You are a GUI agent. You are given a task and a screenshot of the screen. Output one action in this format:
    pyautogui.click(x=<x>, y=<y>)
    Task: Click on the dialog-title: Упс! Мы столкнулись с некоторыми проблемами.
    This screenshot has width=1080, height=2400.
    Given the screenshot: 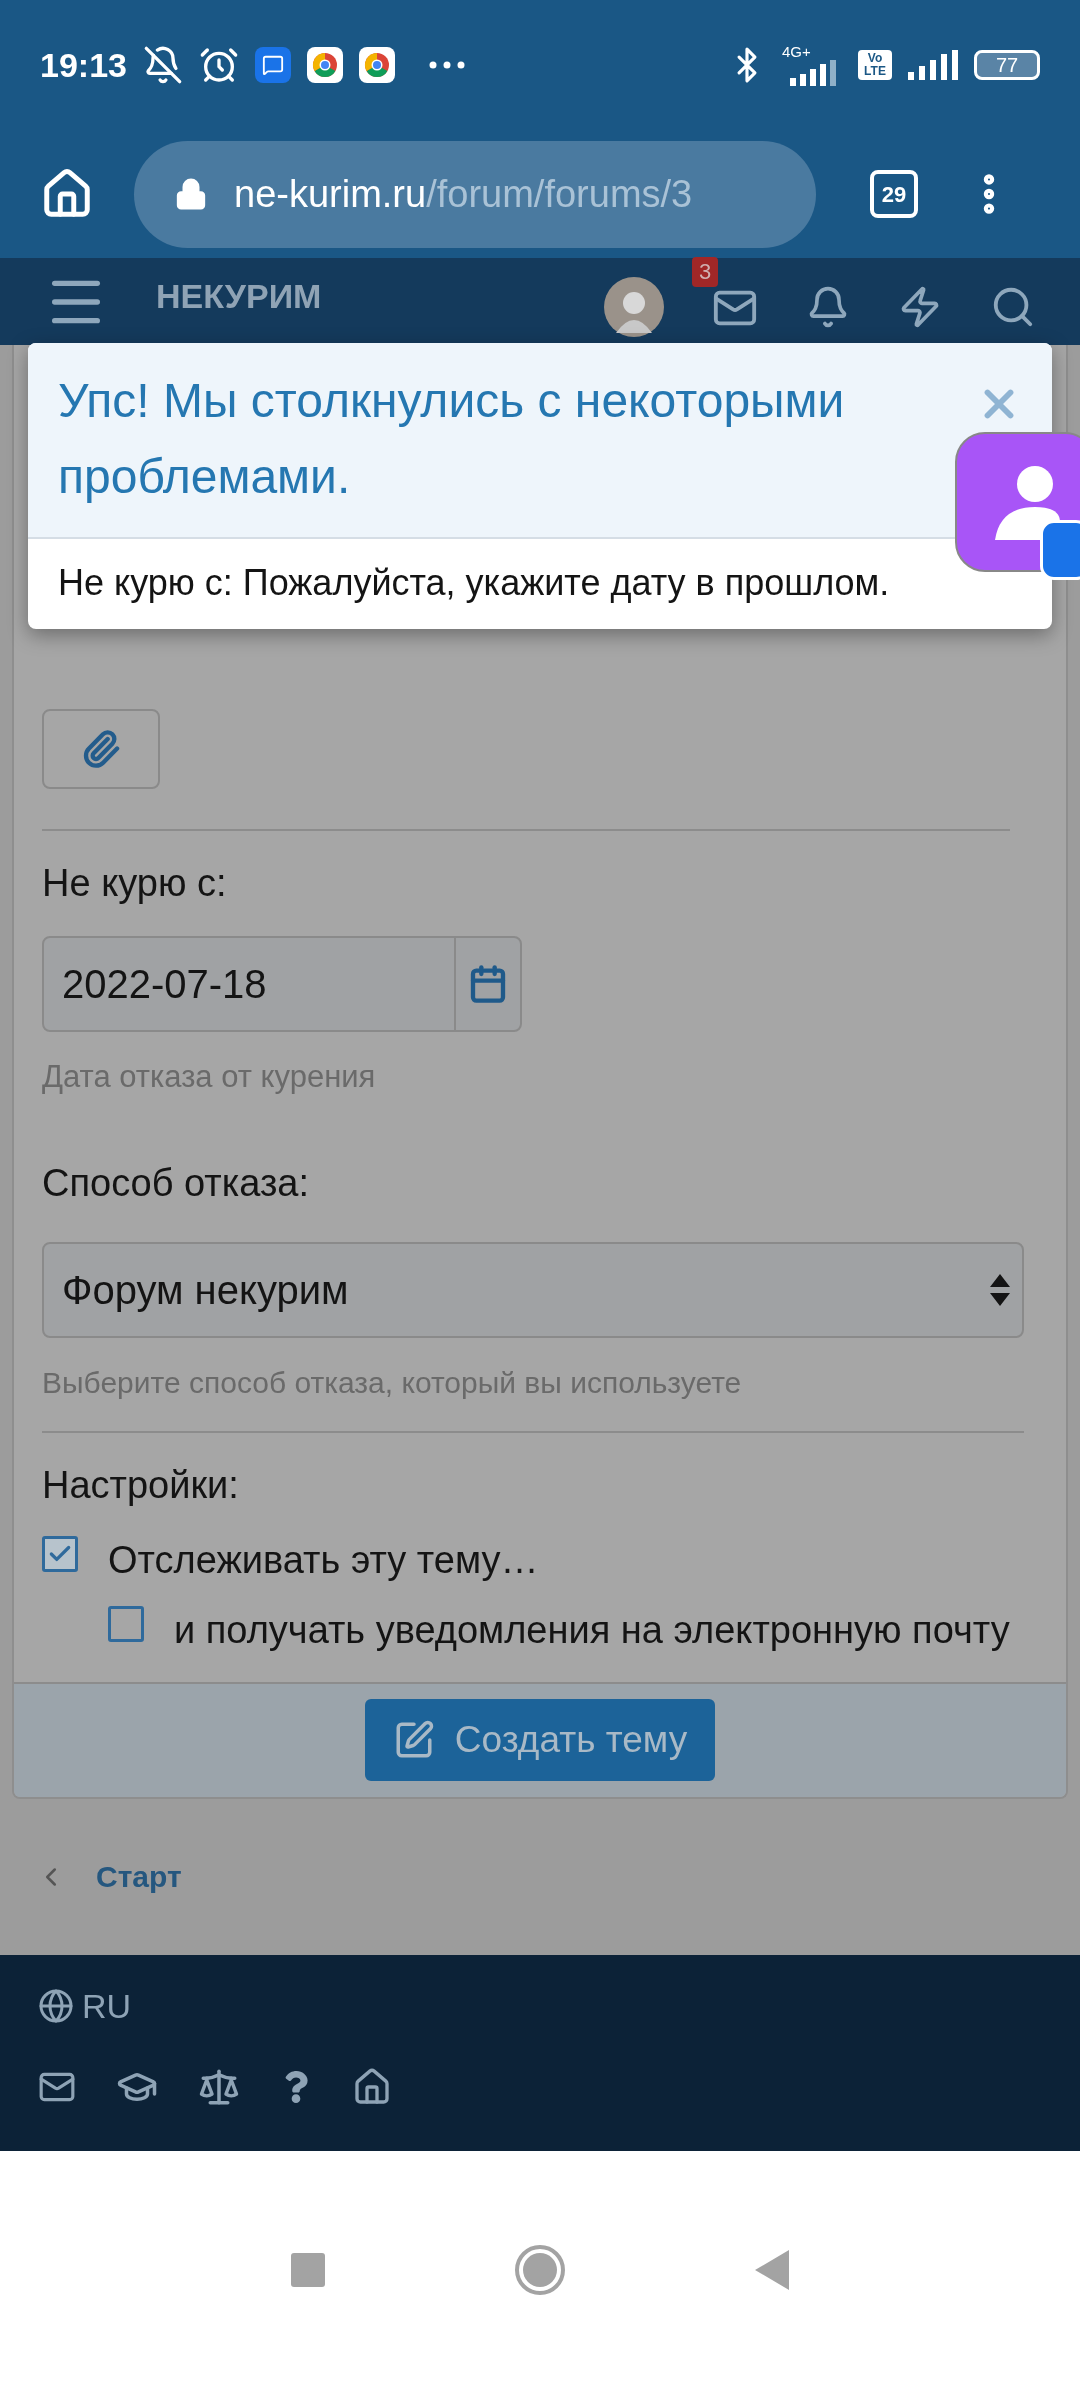 What is the action you would take?
    pyautogui.click(x=452, y=439)
    